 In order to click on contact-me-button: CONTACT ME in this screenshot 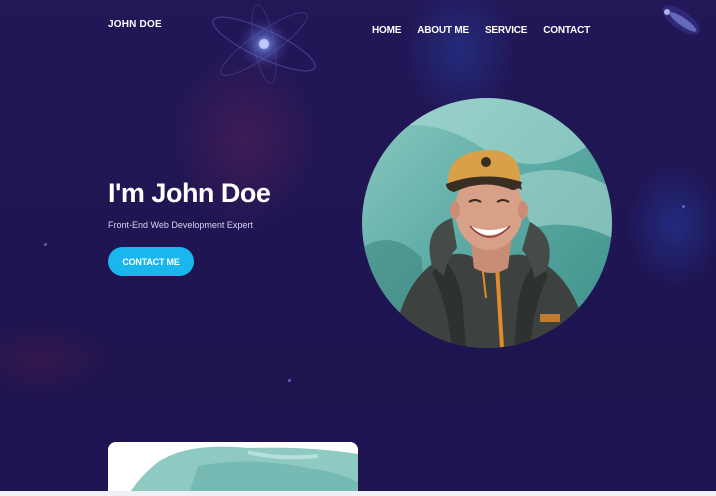, I will do `click(151, 261)`.